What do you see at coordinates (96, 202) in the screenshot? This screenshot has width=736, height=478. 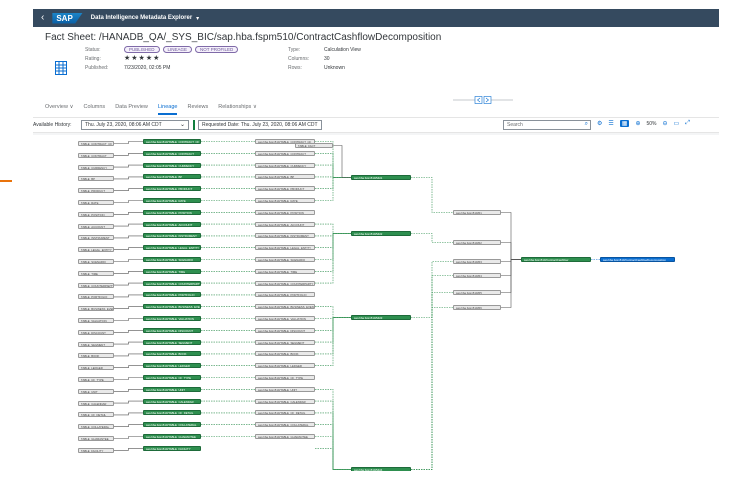 I see `source-node: TABLE_RATE` at bounding box center [96, 202].